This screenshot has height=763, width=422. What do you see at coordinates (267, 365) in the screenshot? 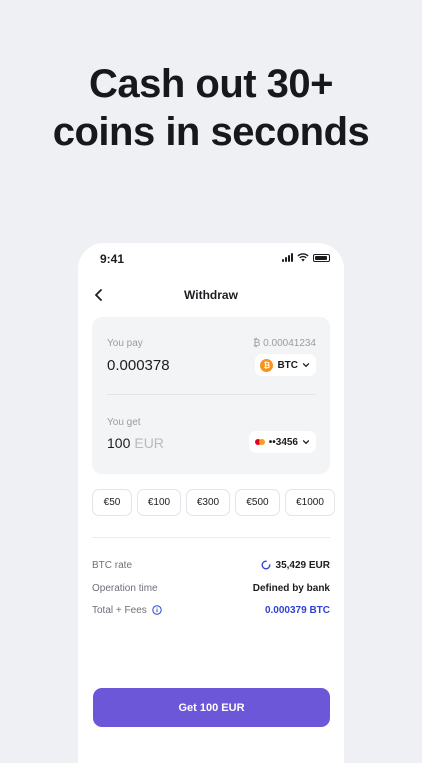
I see `bitcoin-icon: ₿` at bounding box center [267, 365].